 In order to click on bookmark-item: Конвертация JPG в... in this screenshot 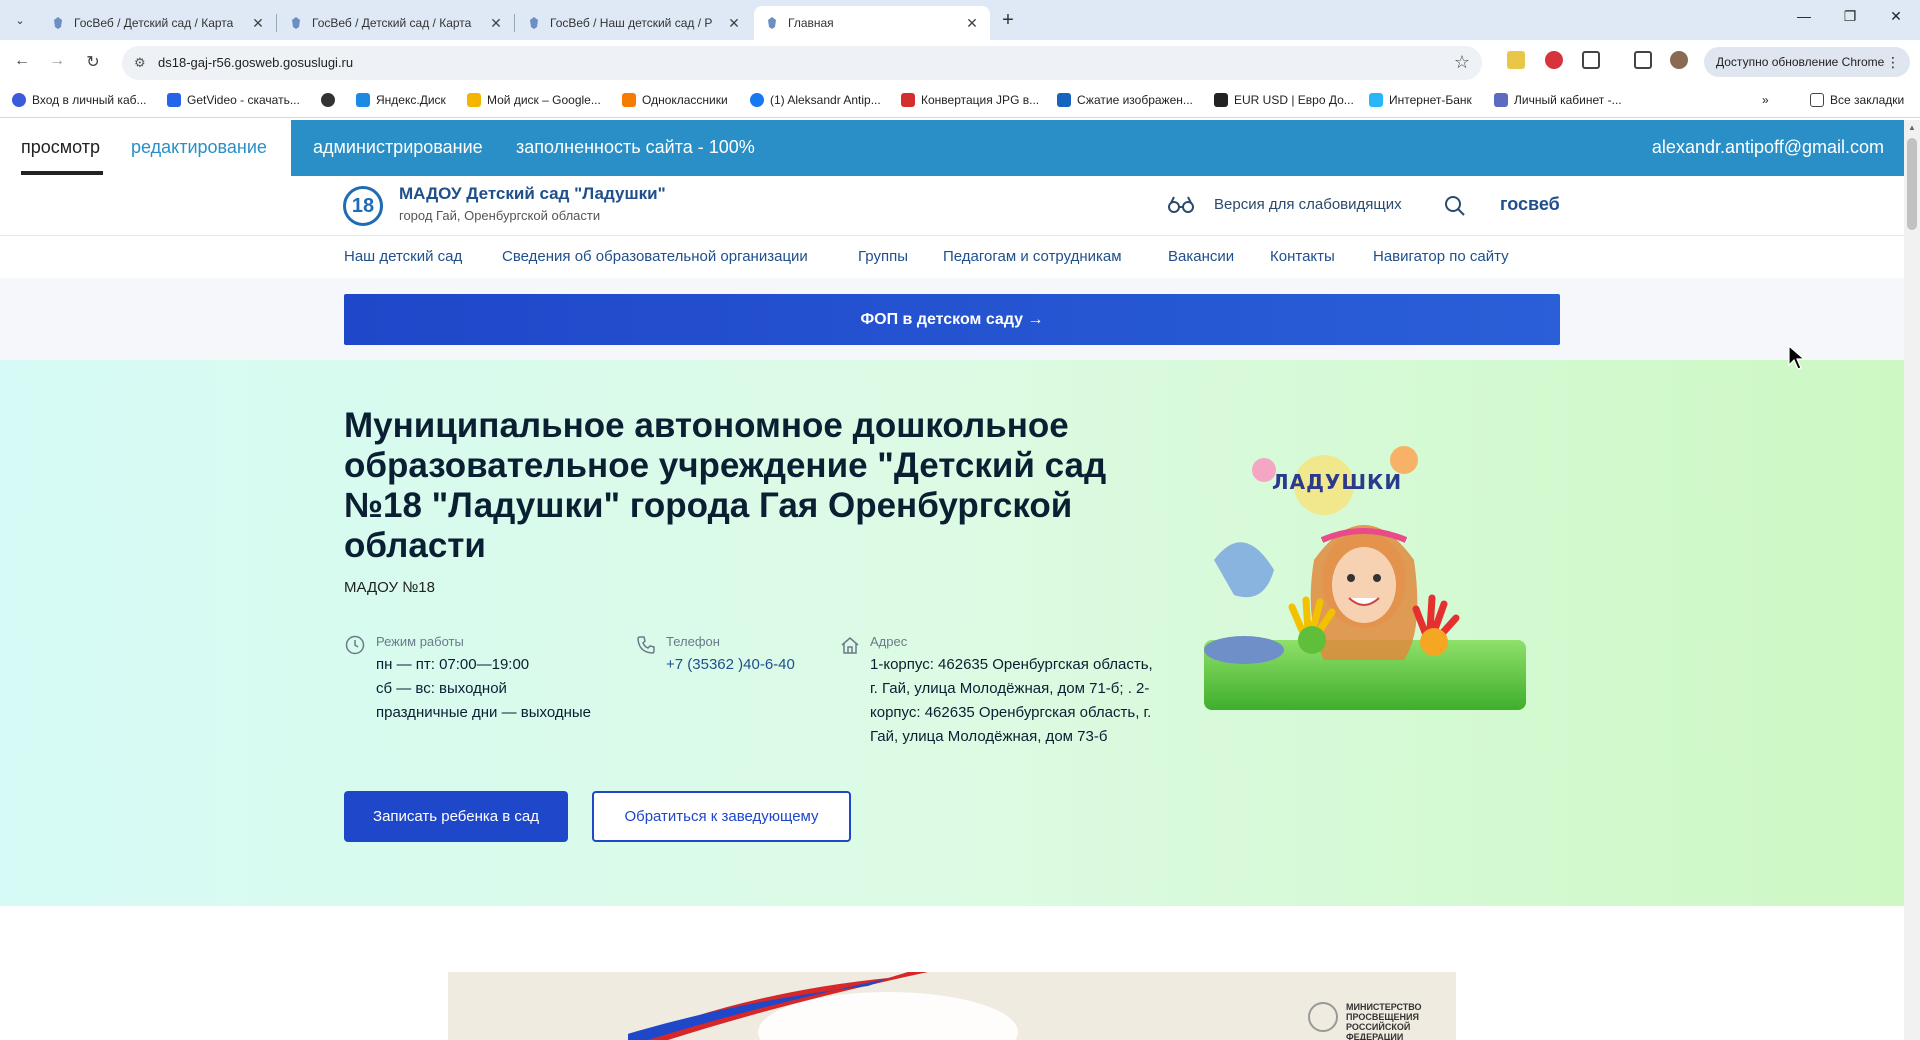, I will do `click(970, 100)`.